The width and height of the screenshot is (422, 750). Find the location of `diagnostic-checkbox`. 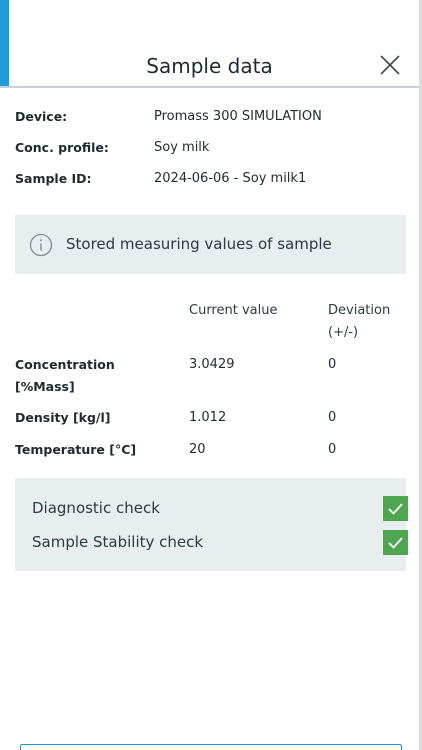

diagnostic-checkbox is located at coordinates (395, 508).